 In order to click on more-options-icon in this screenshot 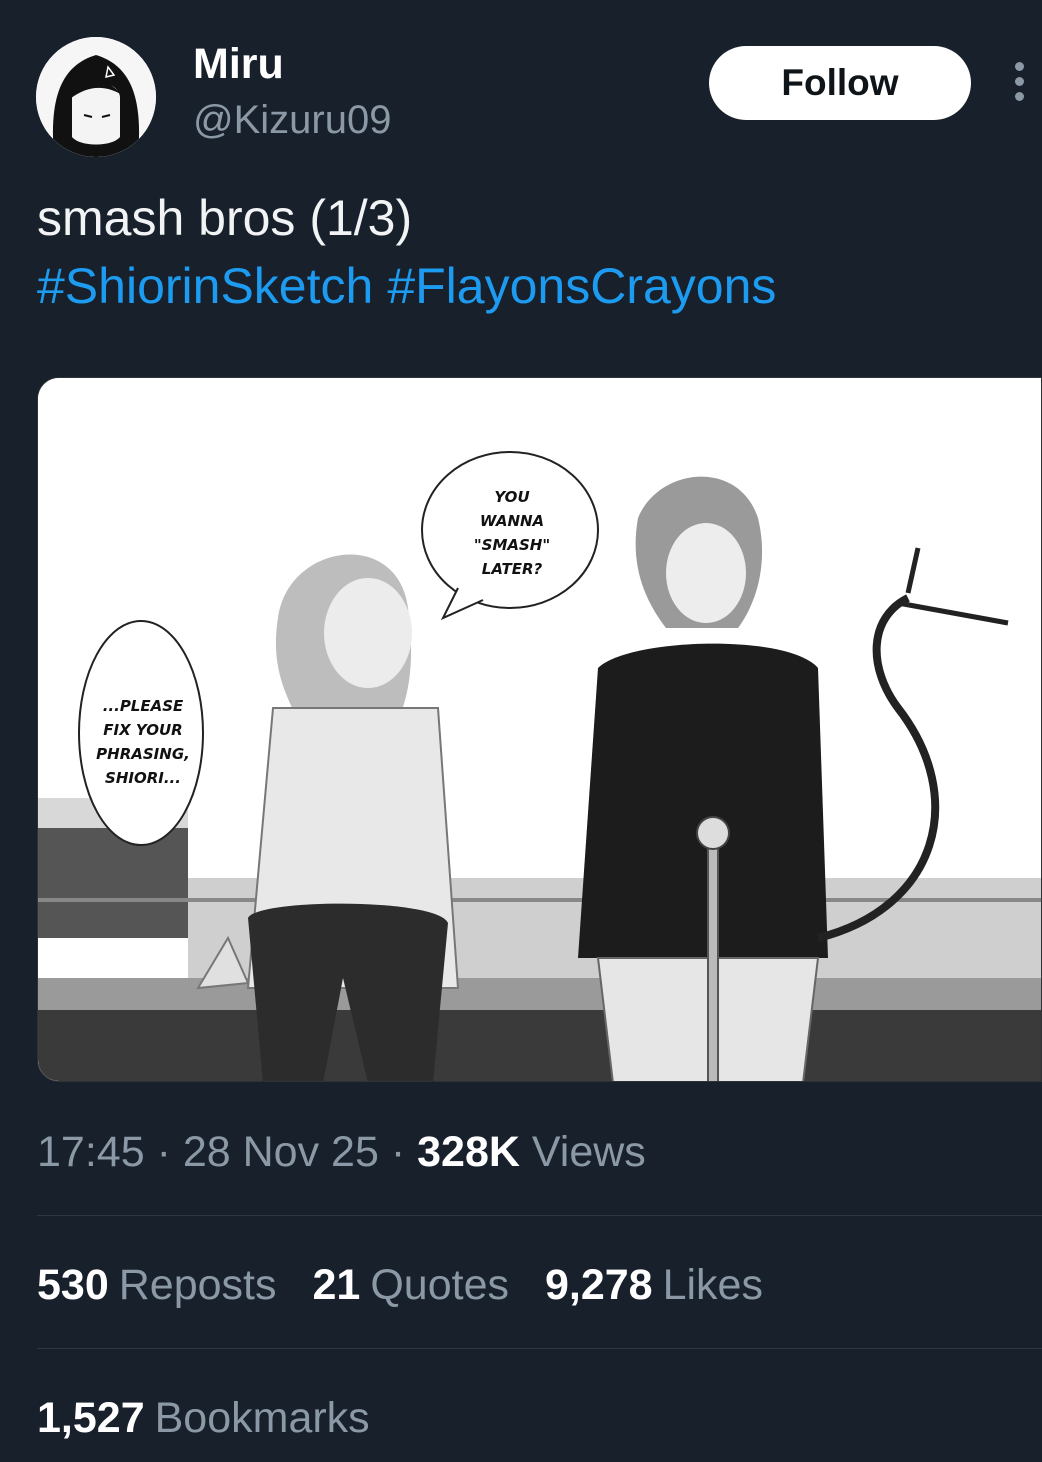, I will do `click(1019, 83)`.